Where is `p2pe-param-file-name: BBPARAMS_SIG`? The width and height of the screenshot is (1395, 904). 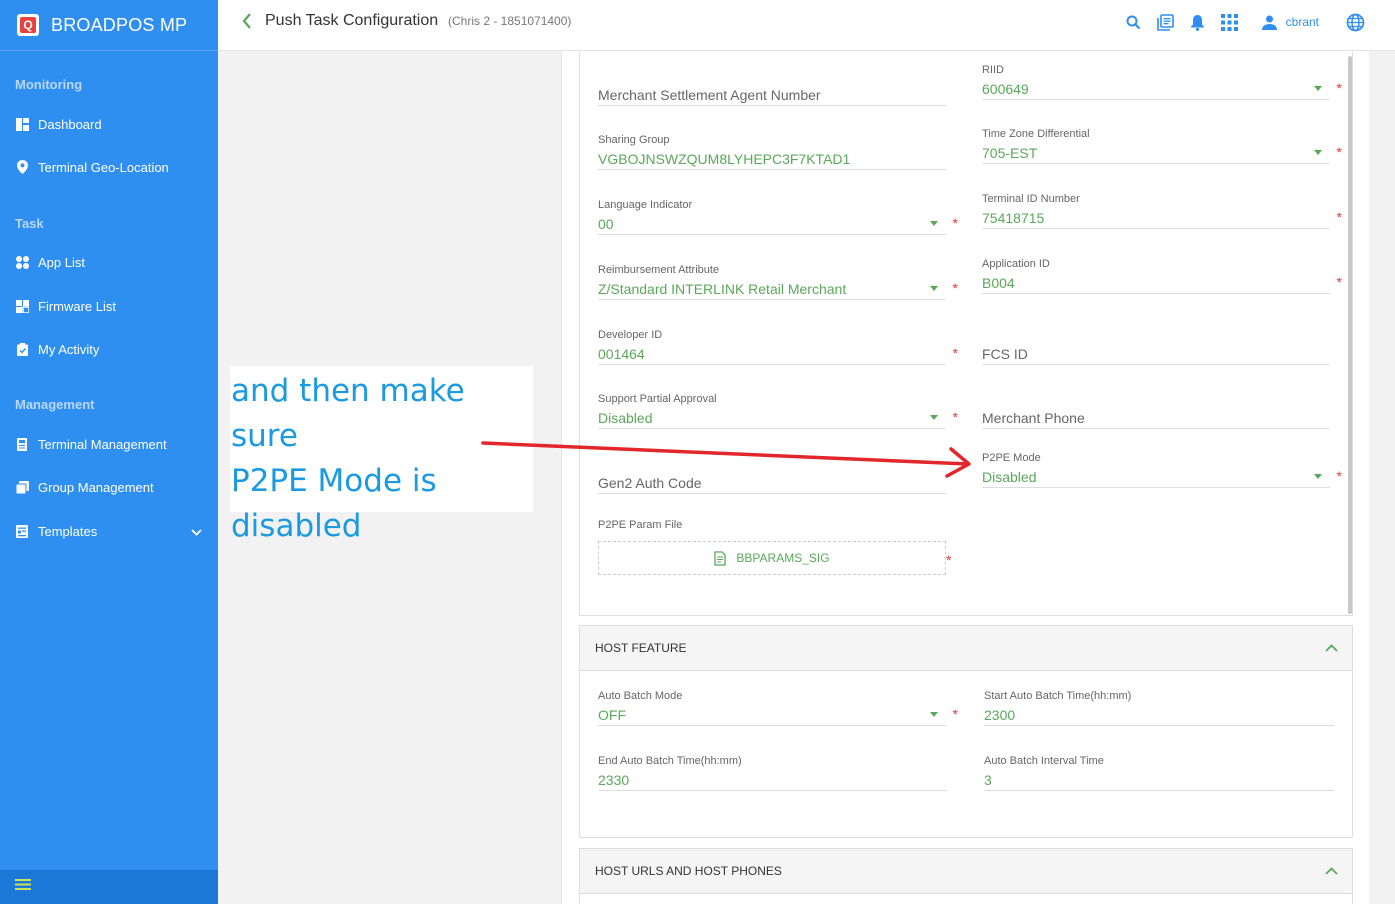
p2pe-param-file-name: BBPARAMS_SIG is located at coordinates (783, 558).